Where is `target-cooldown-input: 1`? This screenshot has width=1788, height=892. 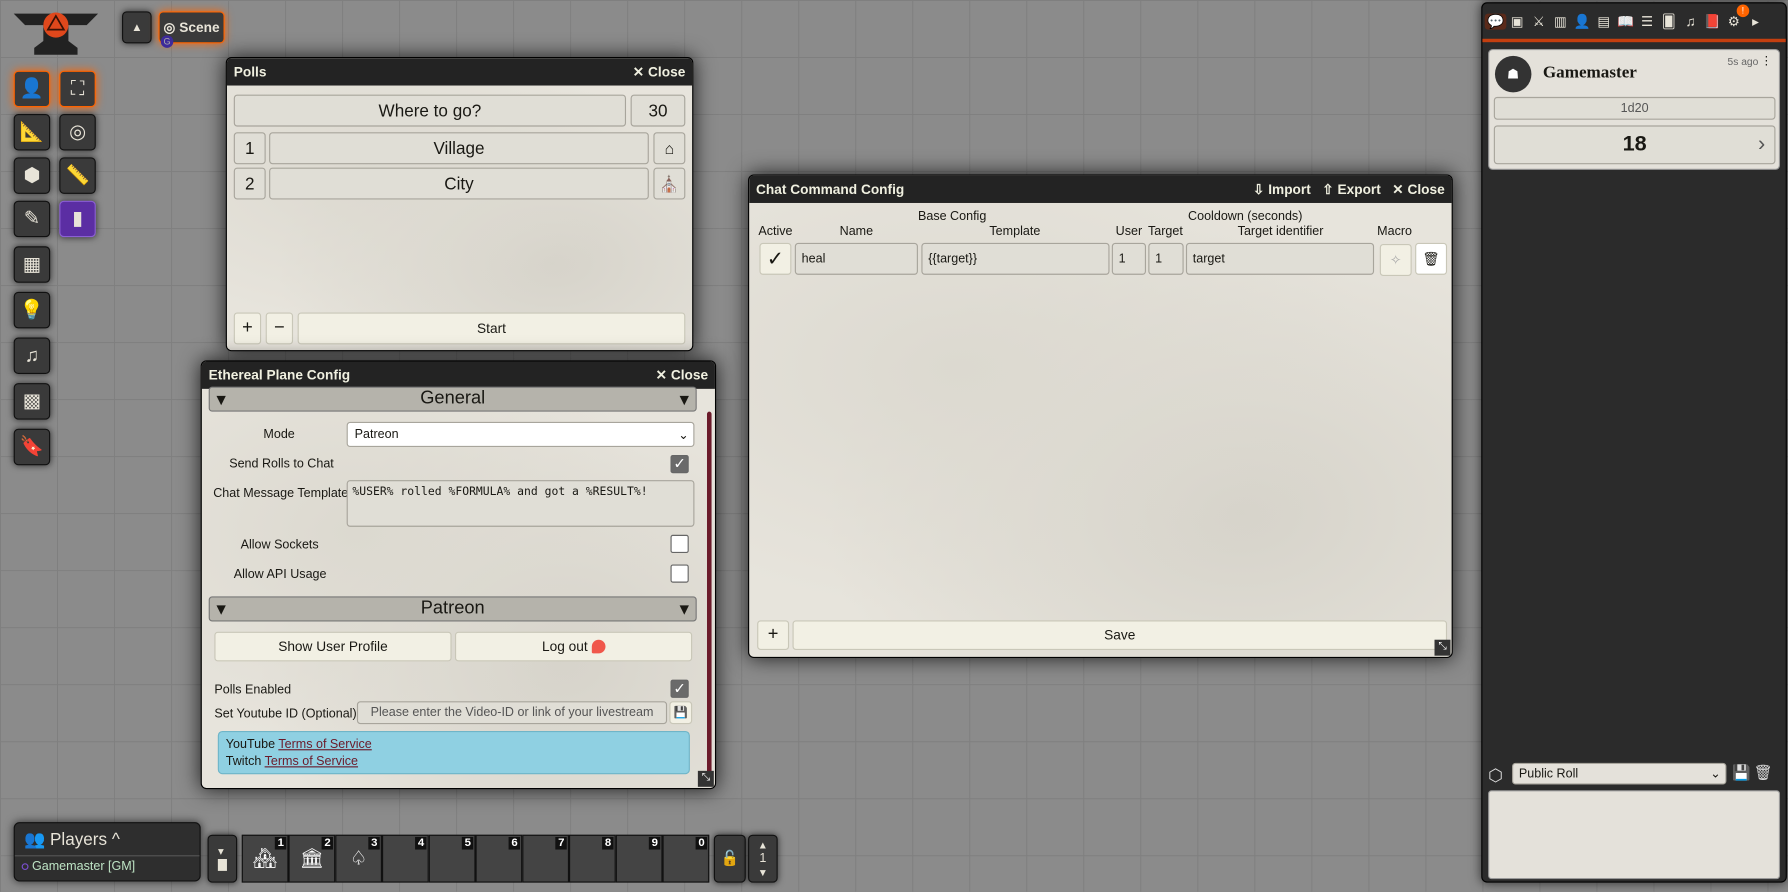
target-cooldown-input: 1 is located at coordinates (1166, 258).